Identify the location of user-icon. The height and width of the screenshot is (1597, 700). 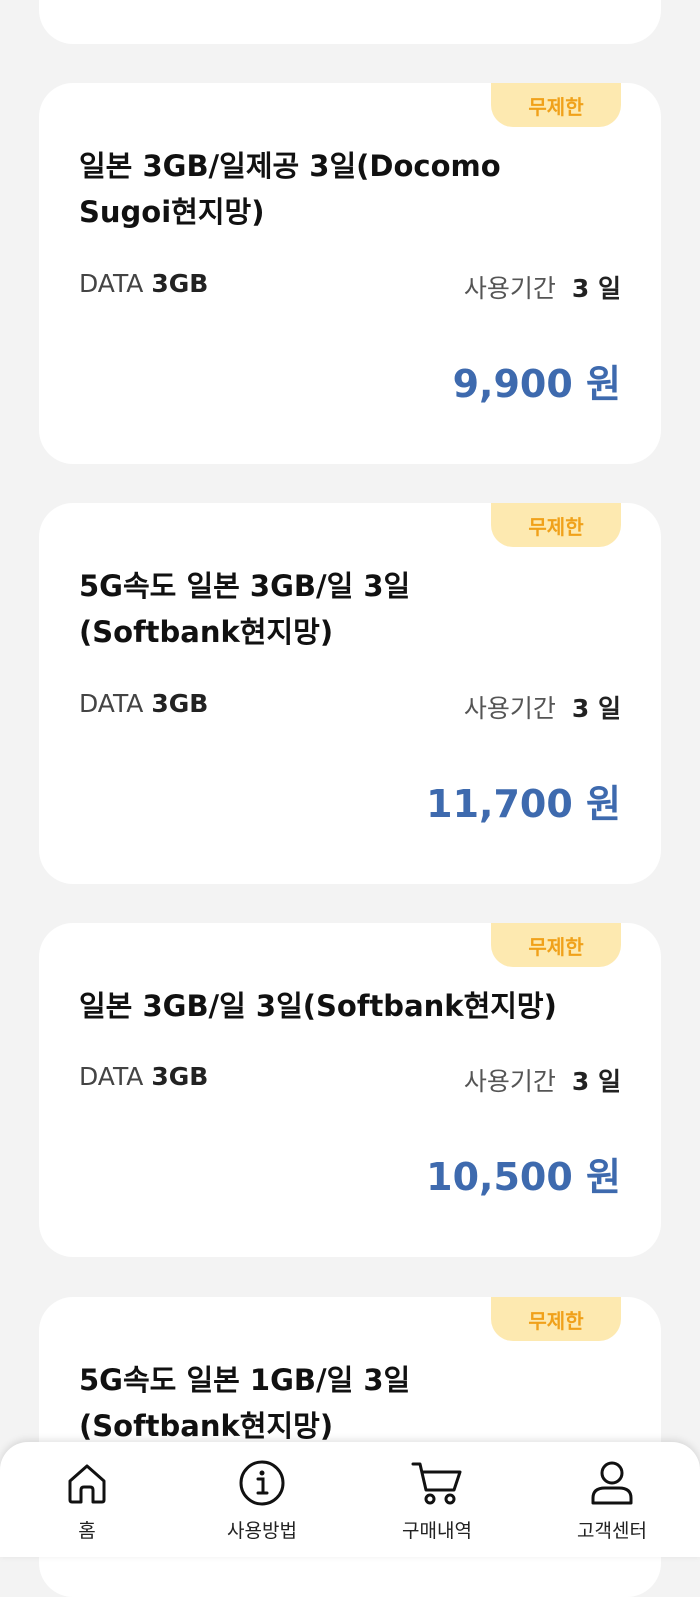
(612, 1483).